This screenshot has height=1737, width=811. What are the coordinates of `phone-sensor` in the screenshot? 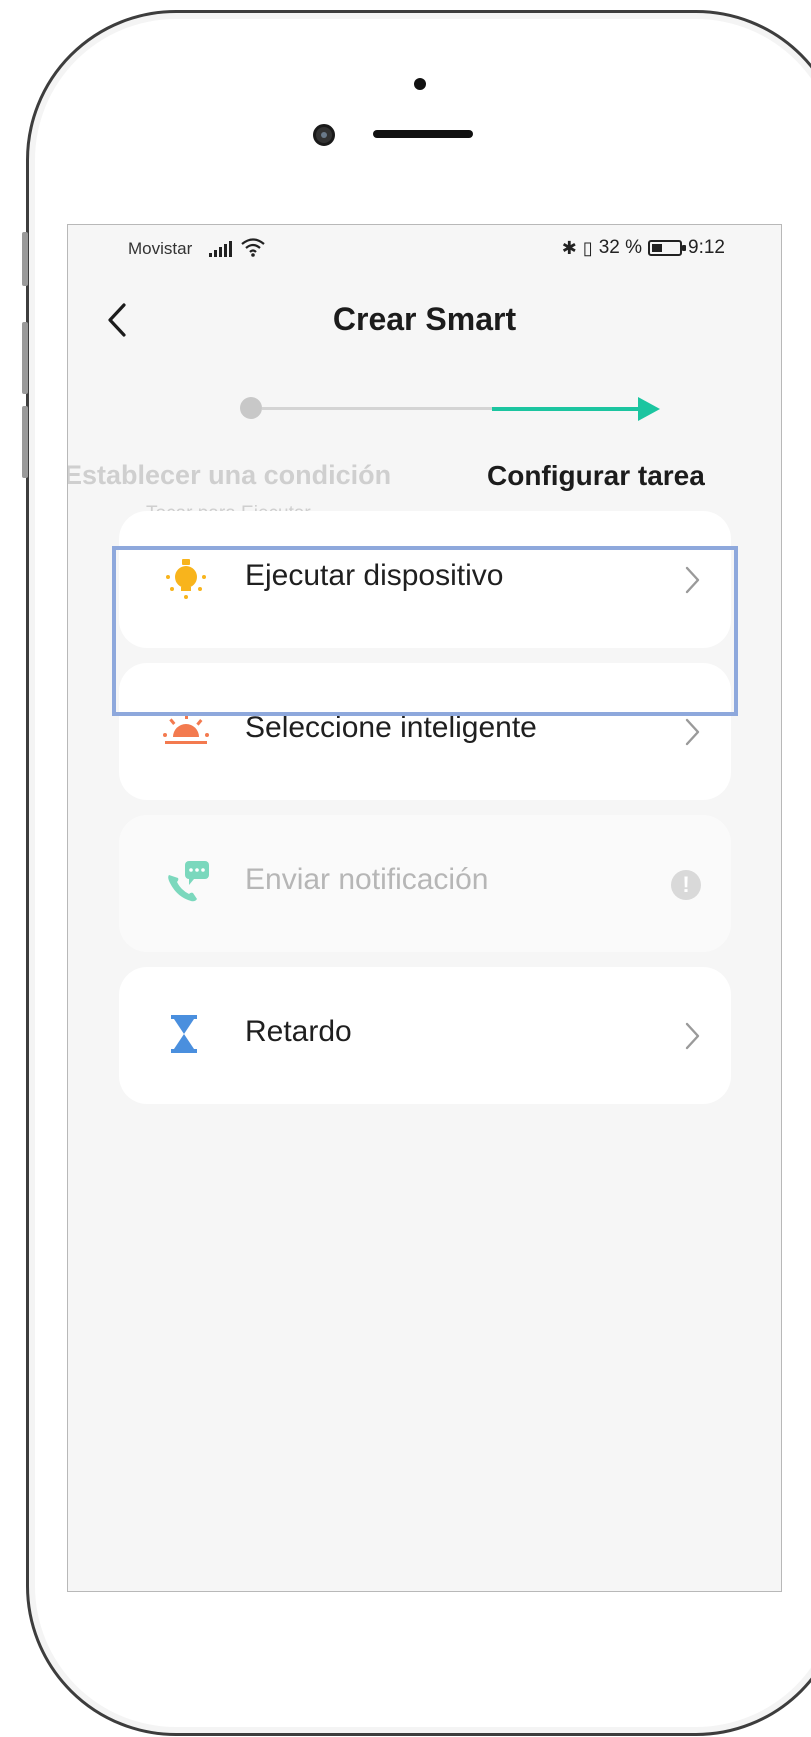 It's located at (420, 84).